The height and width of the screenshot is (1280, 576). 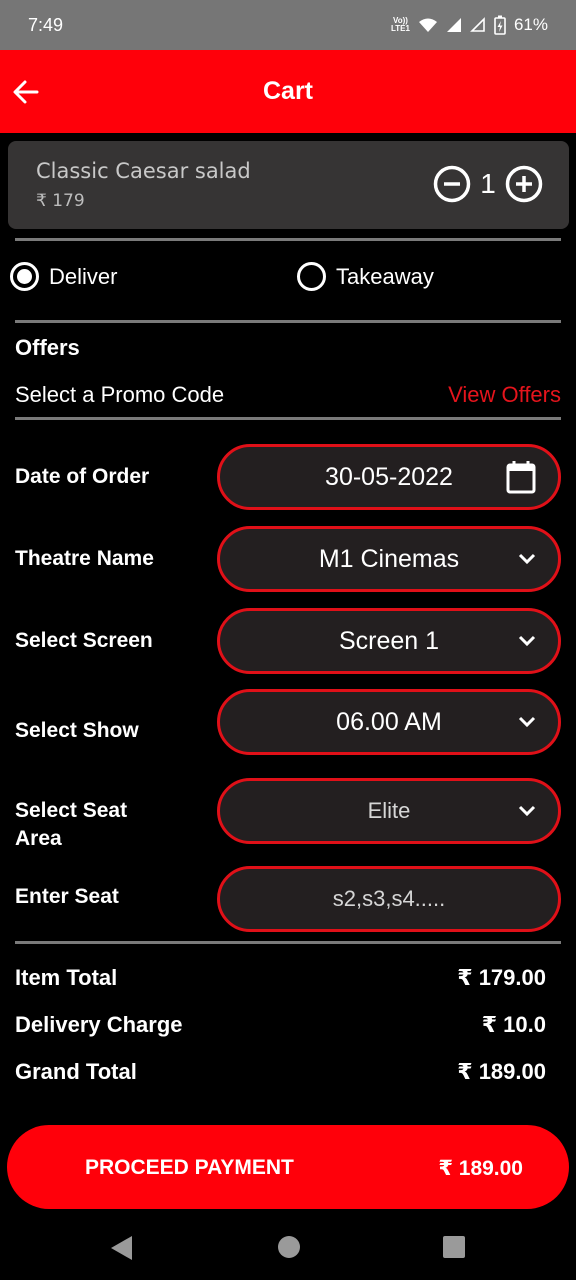 What do you see at coordinates (454, 1247) in the screenshot?
I see `nav-recents-icon` at bounding box center [454, 1247].